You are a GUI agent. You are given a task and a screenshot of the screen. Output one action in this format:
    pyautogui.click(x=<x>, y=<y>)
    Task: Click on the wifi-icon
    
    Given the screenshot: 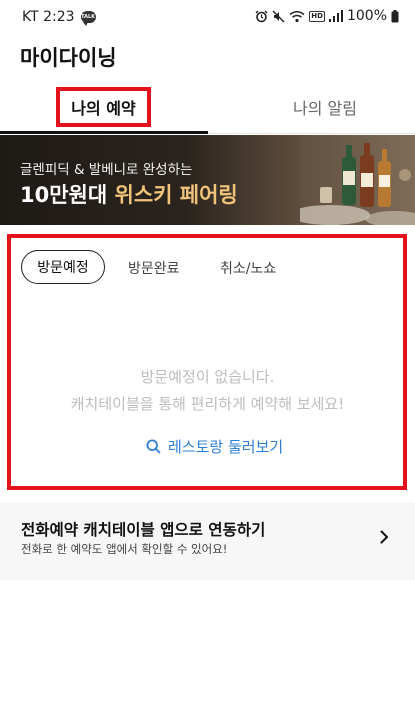 What is the action you would take?
    pyautogui.click(x=297, y=16)
    